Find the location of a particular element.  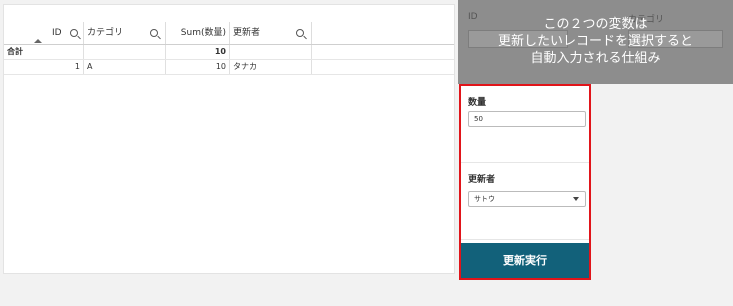

overlay-line-3: 自動入力される仕組み is located at coordinates (595, 58).